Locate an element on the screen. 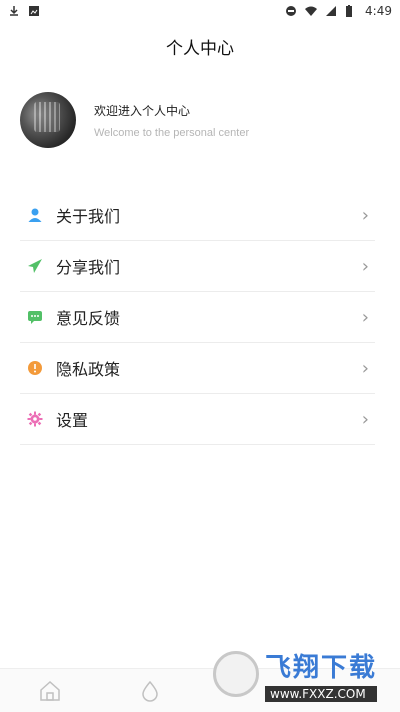 This screenshot has width=400, height=712. status-right: 4:49 is located at coordinates (338, 11).